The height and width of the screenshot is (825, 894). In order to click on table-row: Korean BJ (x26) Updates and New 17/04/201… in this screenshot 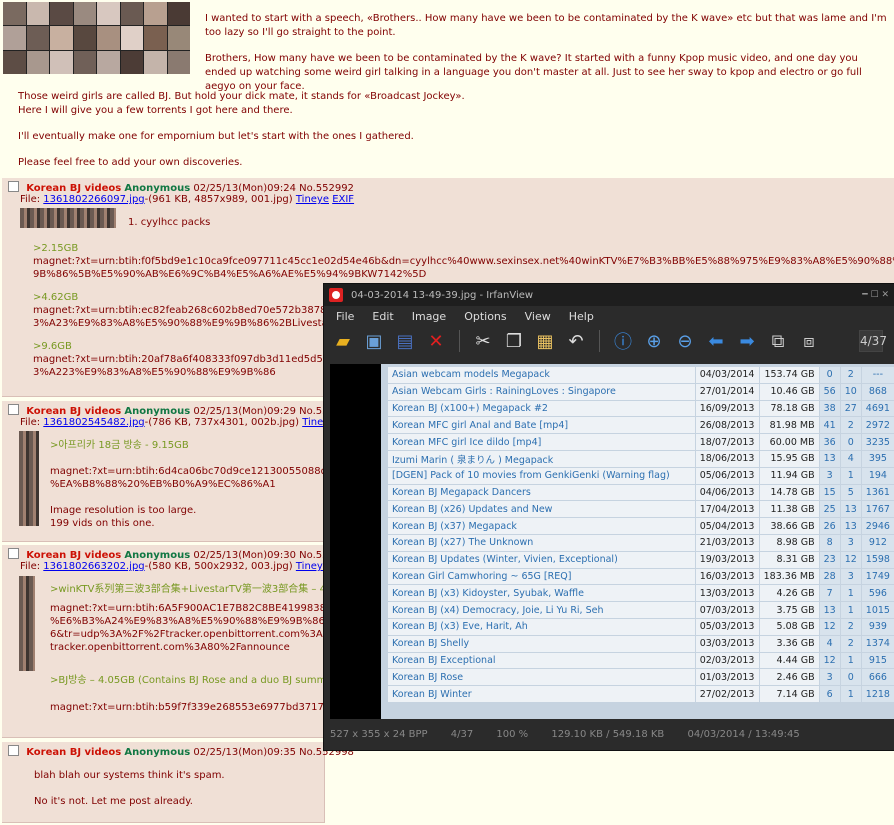, I will do `click(641, 509)`.